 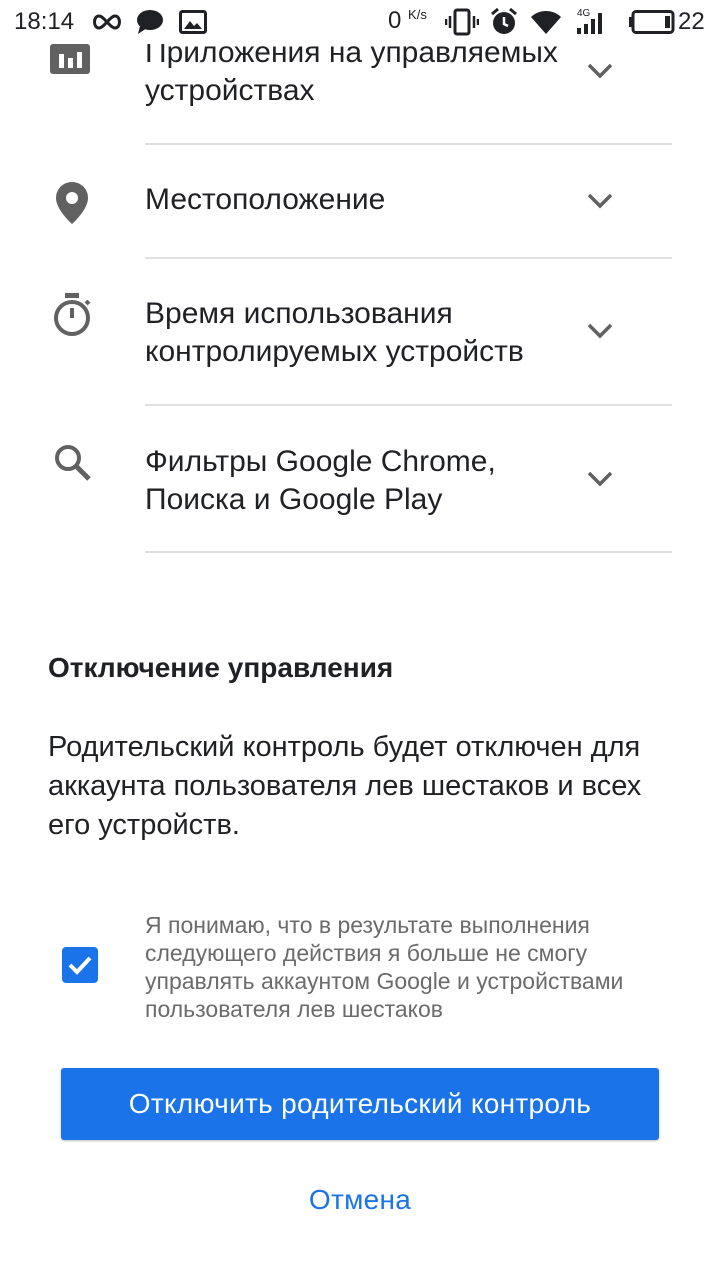 I want to click on consent-checkbox, so click(x=80, y=965).